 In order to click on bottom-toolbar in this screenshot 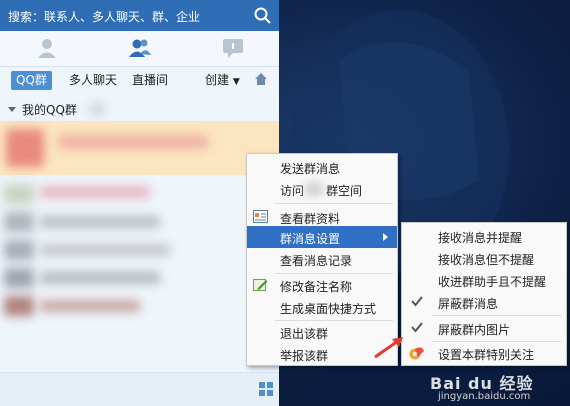, I will do `click(139, 389)`.